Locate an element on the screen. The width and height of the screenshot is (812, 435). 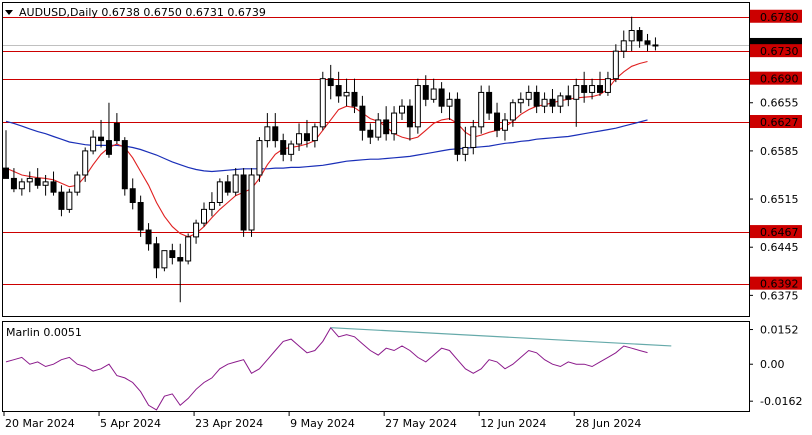
level-label: 0.6627 is located at coordinates (779, 122).